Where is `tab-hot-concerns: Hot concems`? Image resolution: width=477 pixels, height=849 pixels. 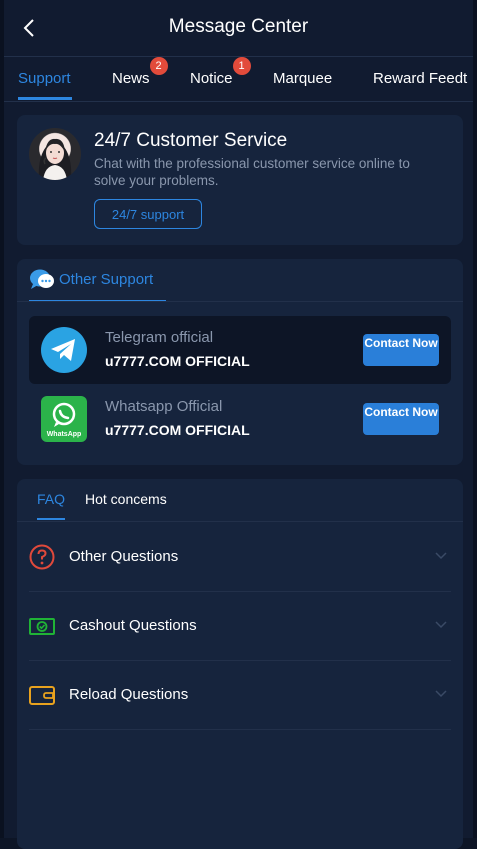
tab-hot-concerns: Hot concems is located at coordinates (126, 499).